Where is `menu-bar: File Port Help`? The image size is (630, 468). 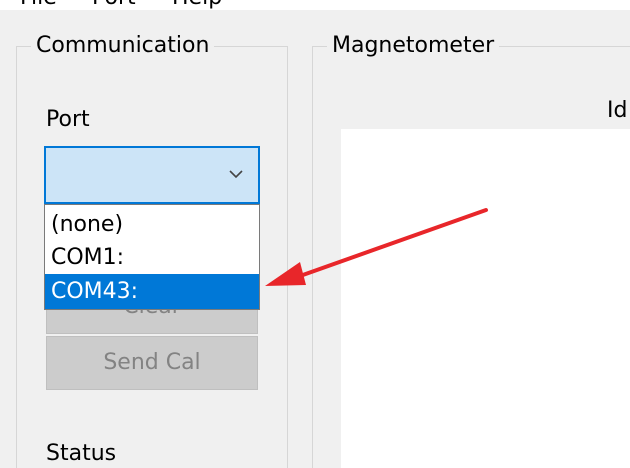 menu-bar: File Port Help is located at coordinates (315, 5).